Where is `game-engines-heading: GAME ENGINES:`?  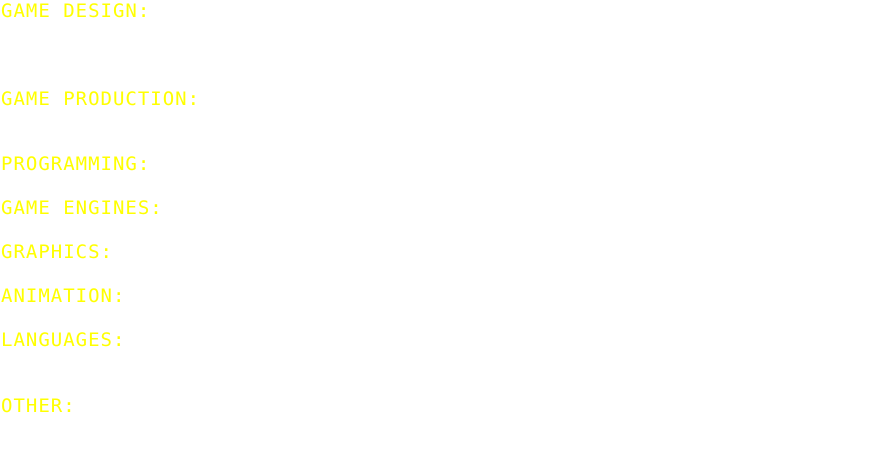 game-engines-heading: GAME ENGINES: is located at coordinates (82, 208).